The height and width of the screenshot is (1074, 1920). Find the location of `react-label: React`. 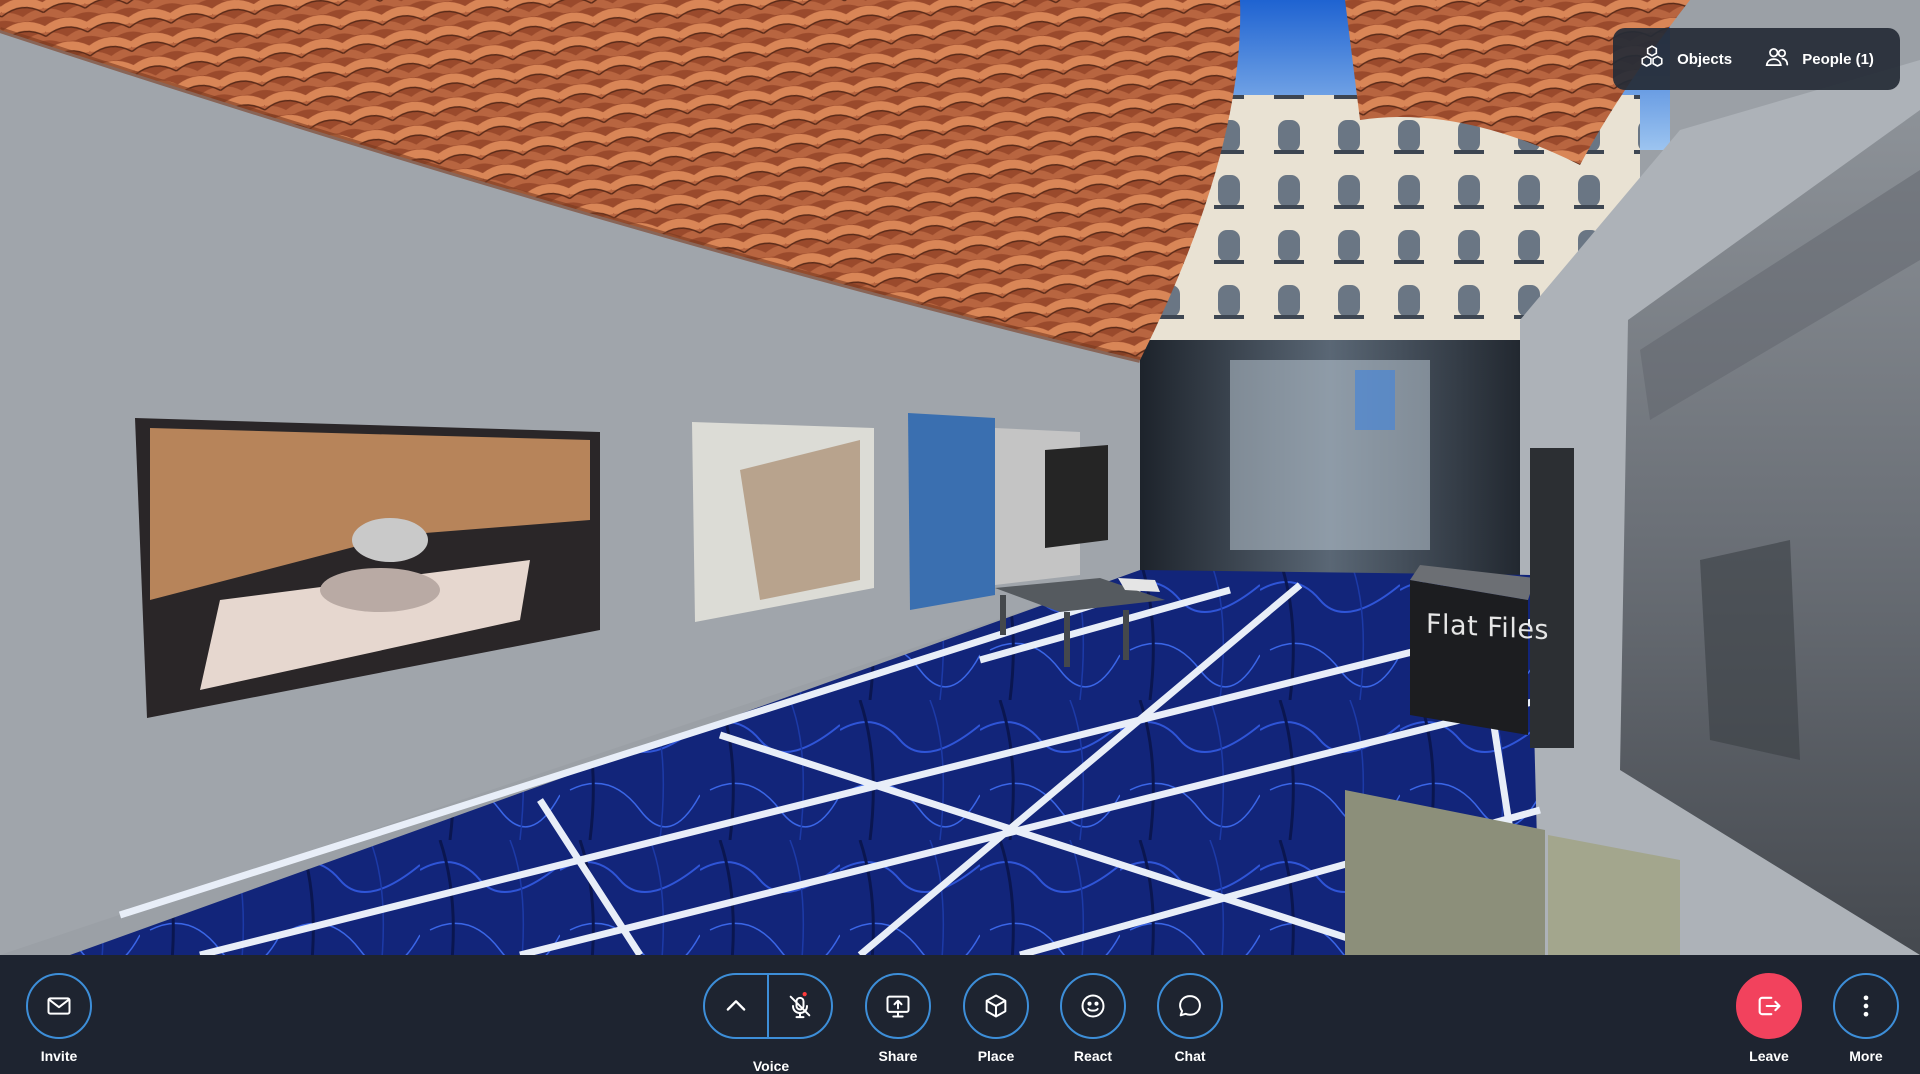

react-label: React is located at coordinates (1093, 1056).